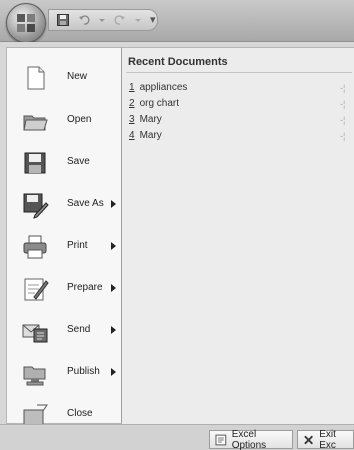  Describe the element at coordinates (63, 20) in the screenshot. I see `save-icon` at that location.